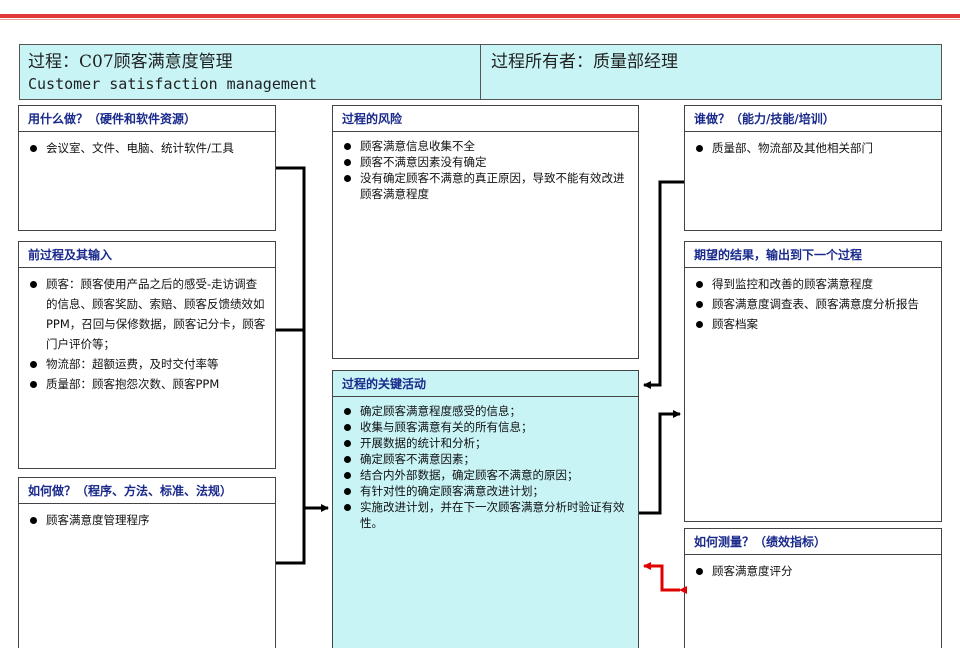 This screenshot has width=960, height=648. What do you see at coordinates (147, 562) in the screenshot?
I see `methods-box: 如何做？（程序、方法、标准、法规） 顾客满意度管理程序` at bounding box center [147, 562].